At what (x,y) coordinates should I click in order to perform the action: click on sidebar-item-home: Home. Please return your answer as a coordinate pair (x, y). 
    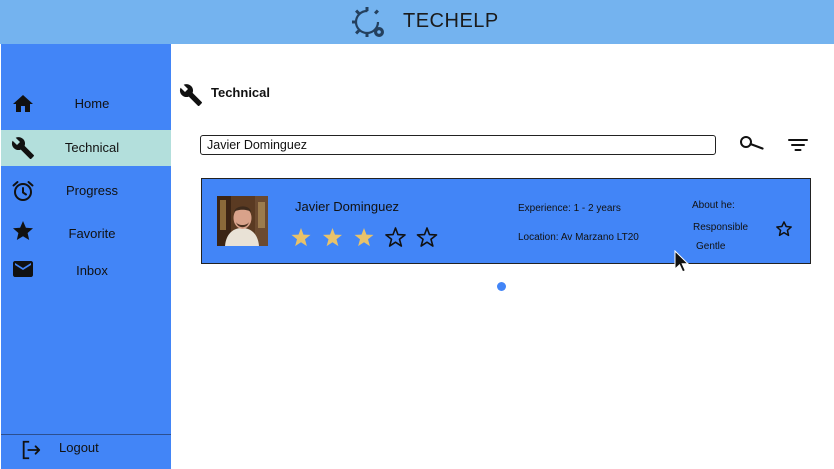
    Looking at the image, I should click on (86, 104).